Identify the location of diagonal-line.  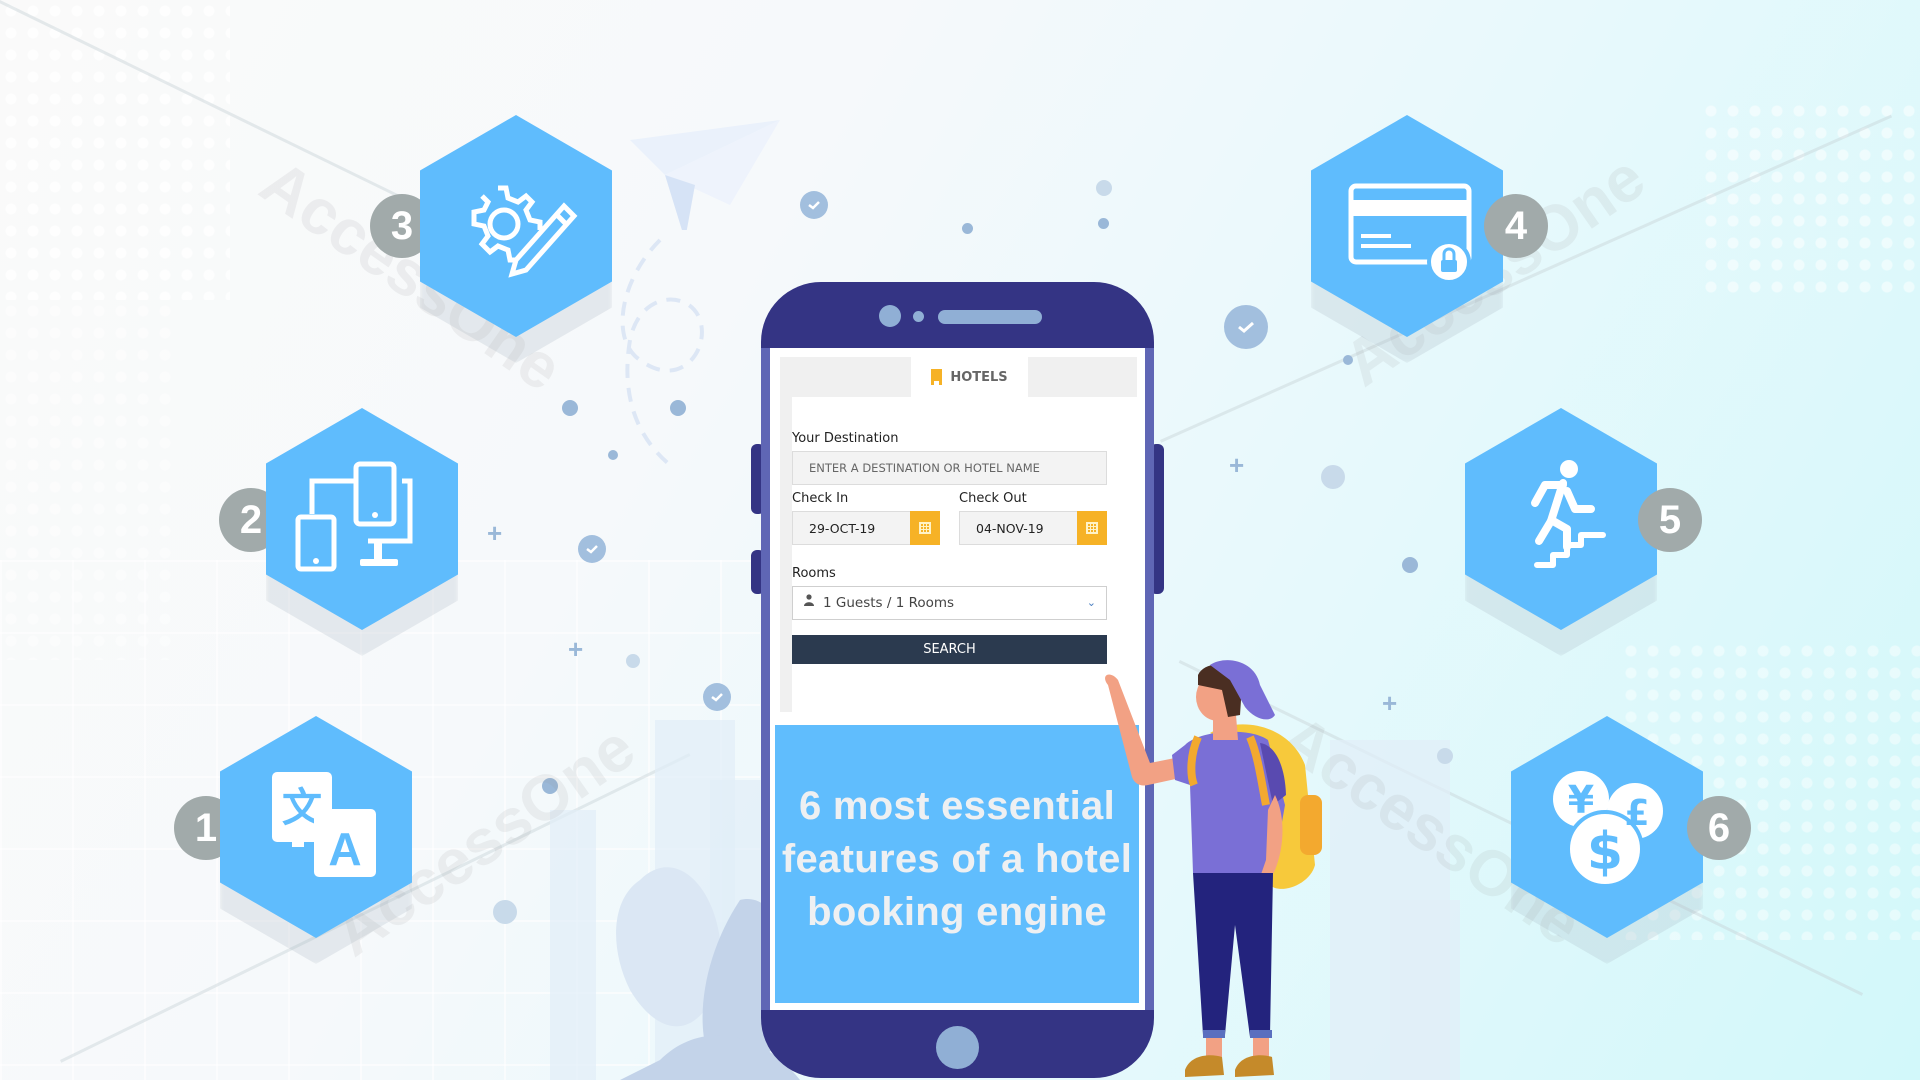
(1526, 278).